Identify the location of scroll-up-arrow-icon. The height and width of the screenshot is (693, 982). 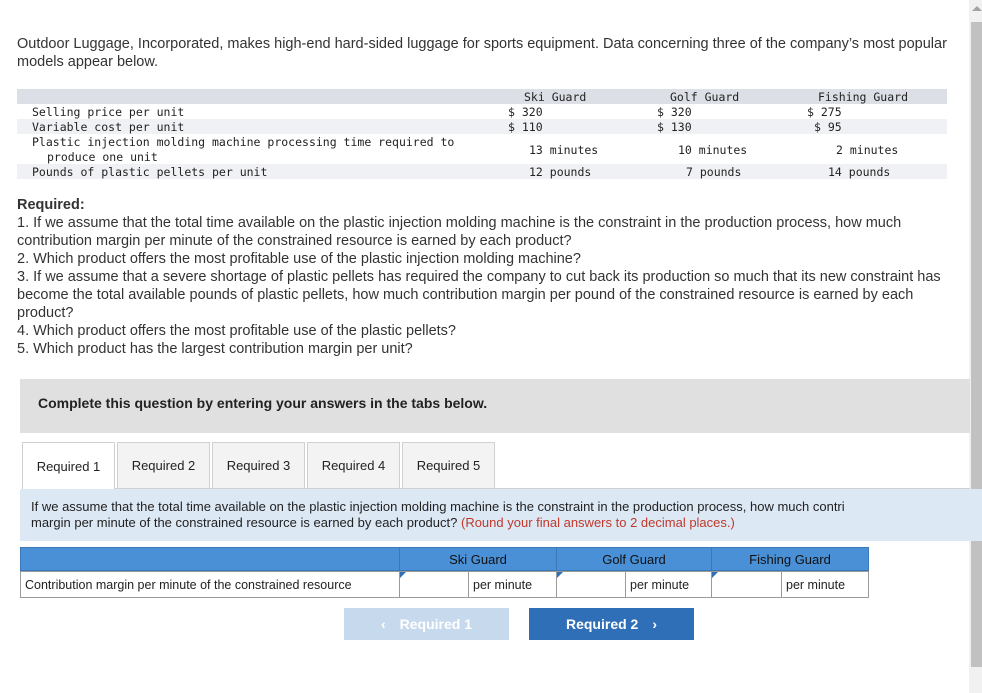
(977, 8).